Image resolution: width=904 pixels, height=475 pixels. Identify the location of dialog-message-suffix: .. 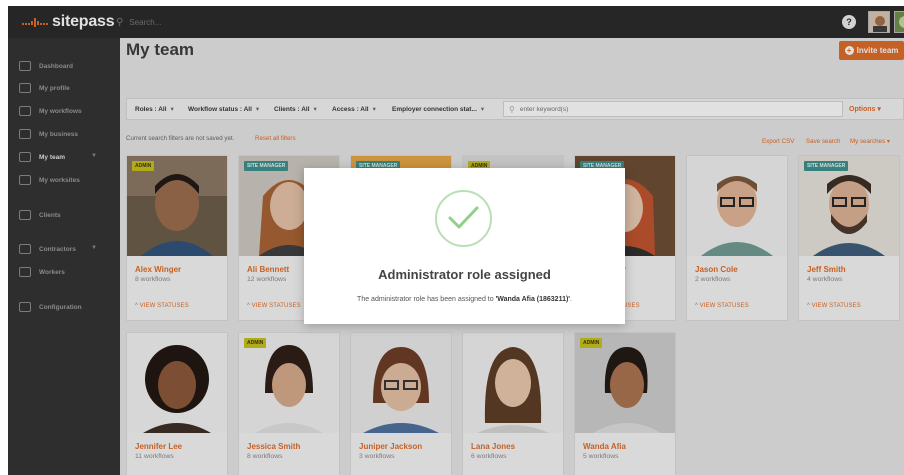
(570, 299).